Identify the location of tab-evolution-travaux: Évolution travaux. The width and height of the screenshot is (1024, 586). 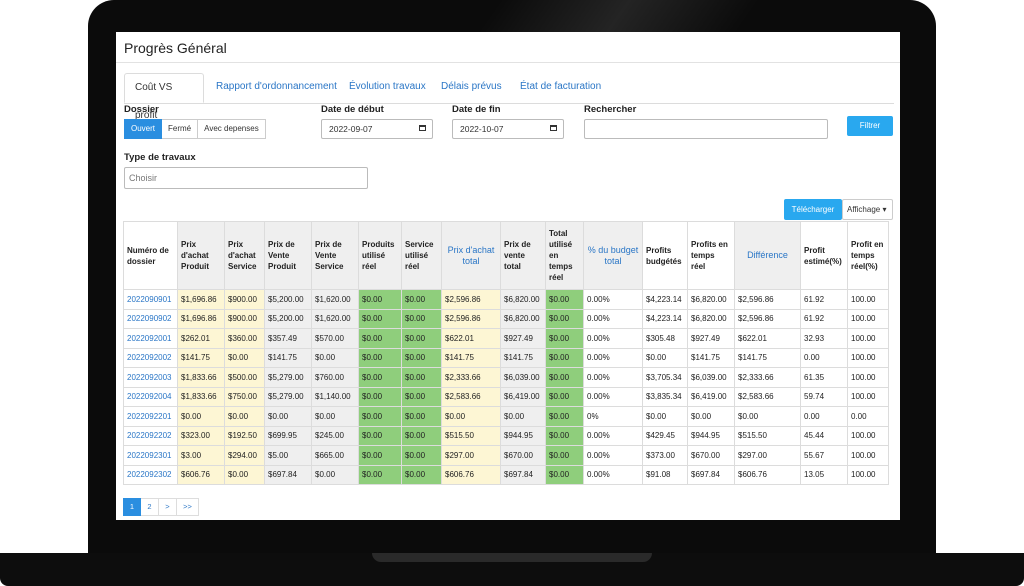
(387, 88).